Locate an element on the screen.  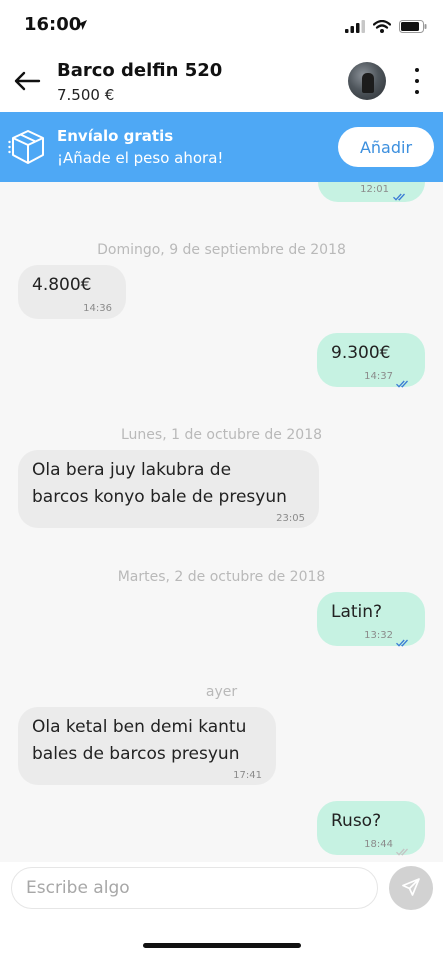
message-text-line: Ola ketal ben demi kantu is located at coordinates (139, 727).